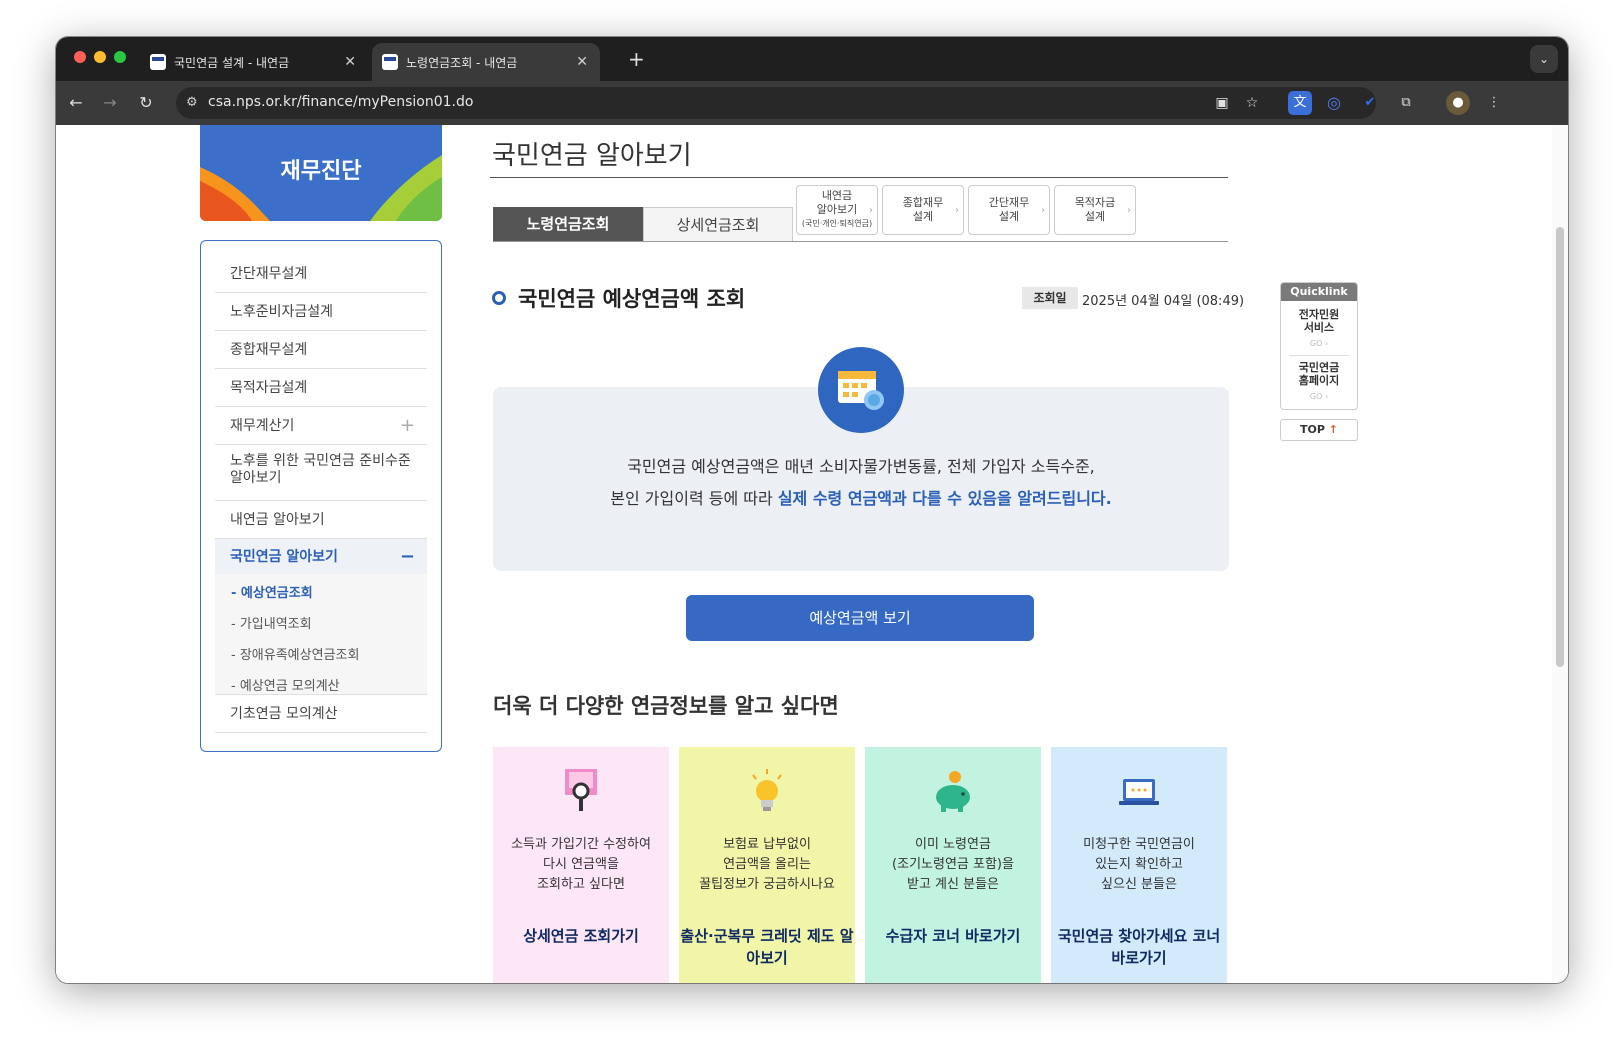 The width and height of the screenshot is (1624, 1056). I want to click on sidebar-item: 목적자금설계, so click(321, 388).